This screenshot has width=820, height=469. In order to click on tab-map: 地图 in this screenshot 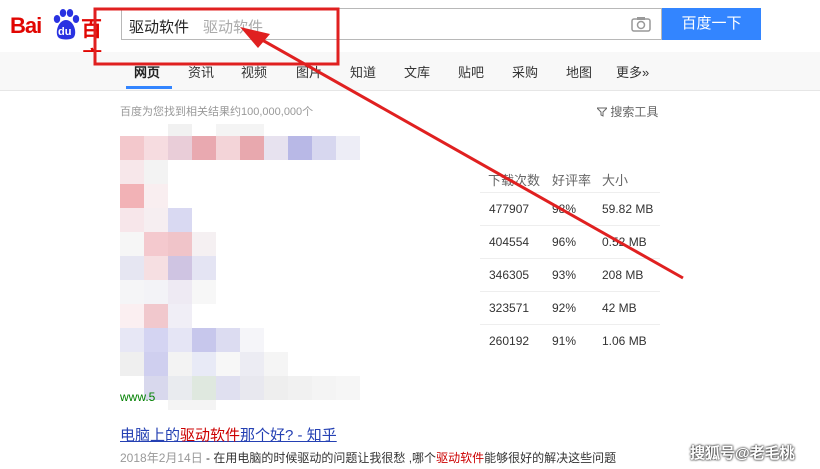, I will do `click(579, 71)`.